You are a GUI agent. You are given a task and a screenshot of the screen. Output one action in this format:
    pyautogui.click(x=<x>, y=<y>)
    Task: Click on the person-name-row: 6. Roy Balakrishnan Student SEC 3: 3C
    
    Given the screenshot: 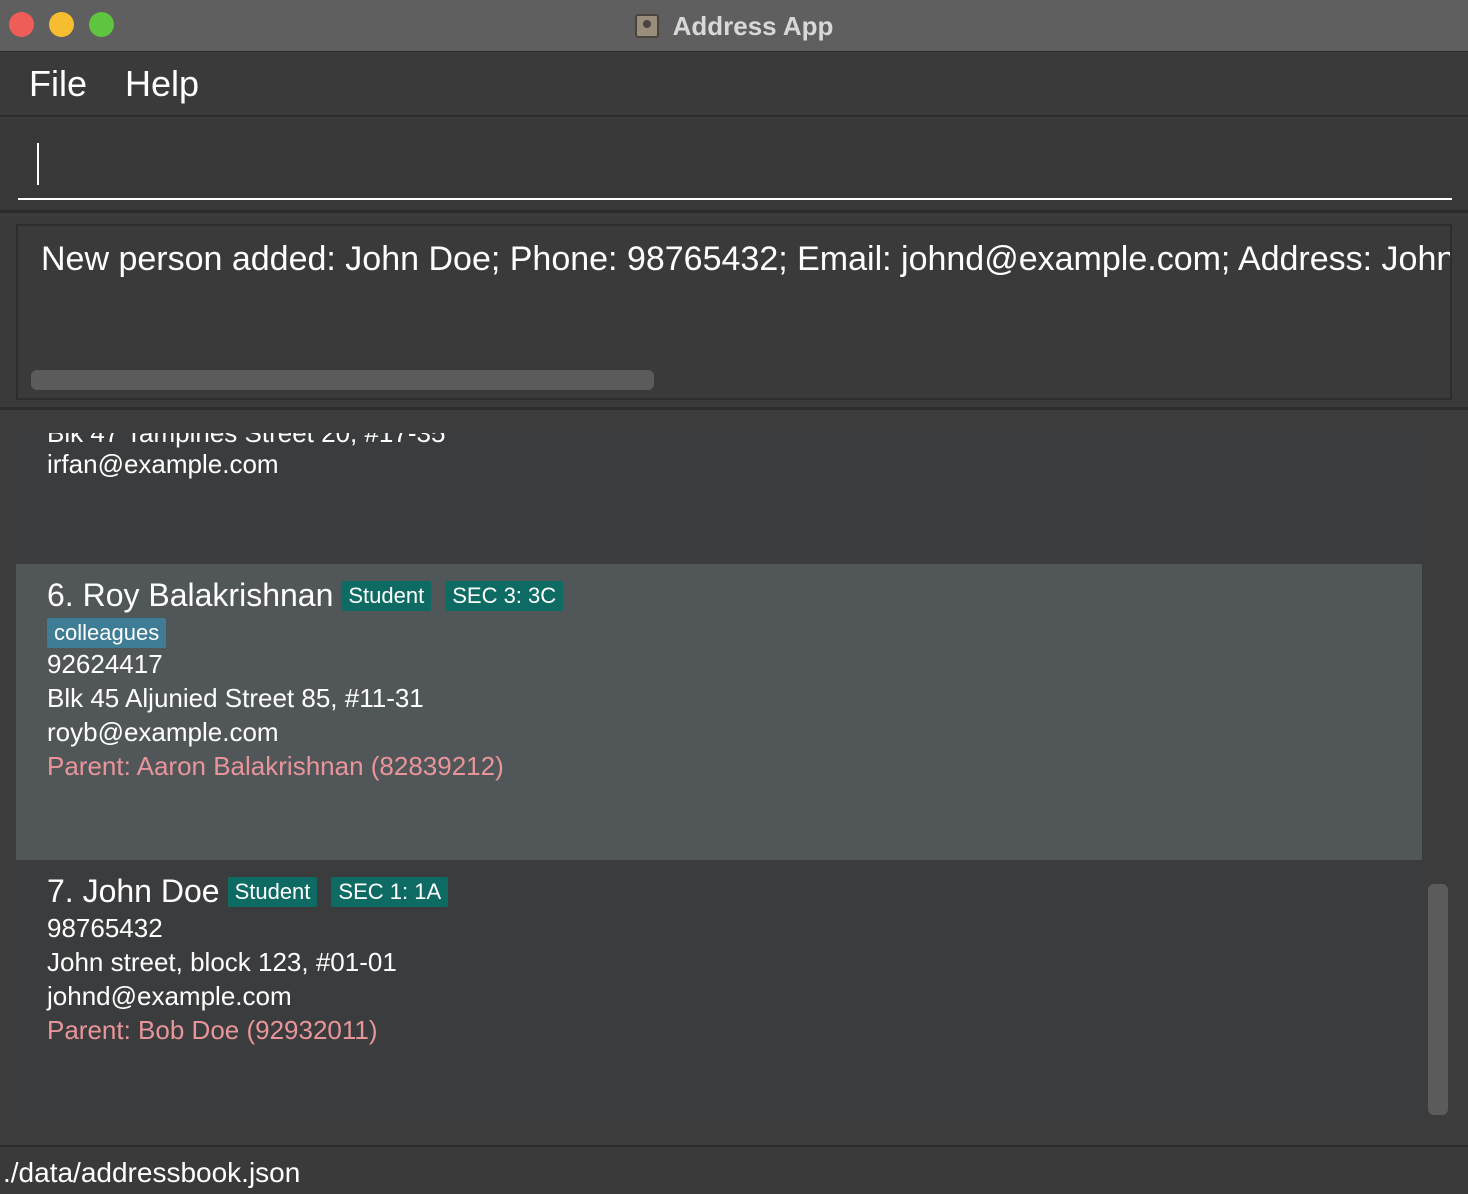 What is the action you would take?
    pyautogui.click(x=305, y=595)
    